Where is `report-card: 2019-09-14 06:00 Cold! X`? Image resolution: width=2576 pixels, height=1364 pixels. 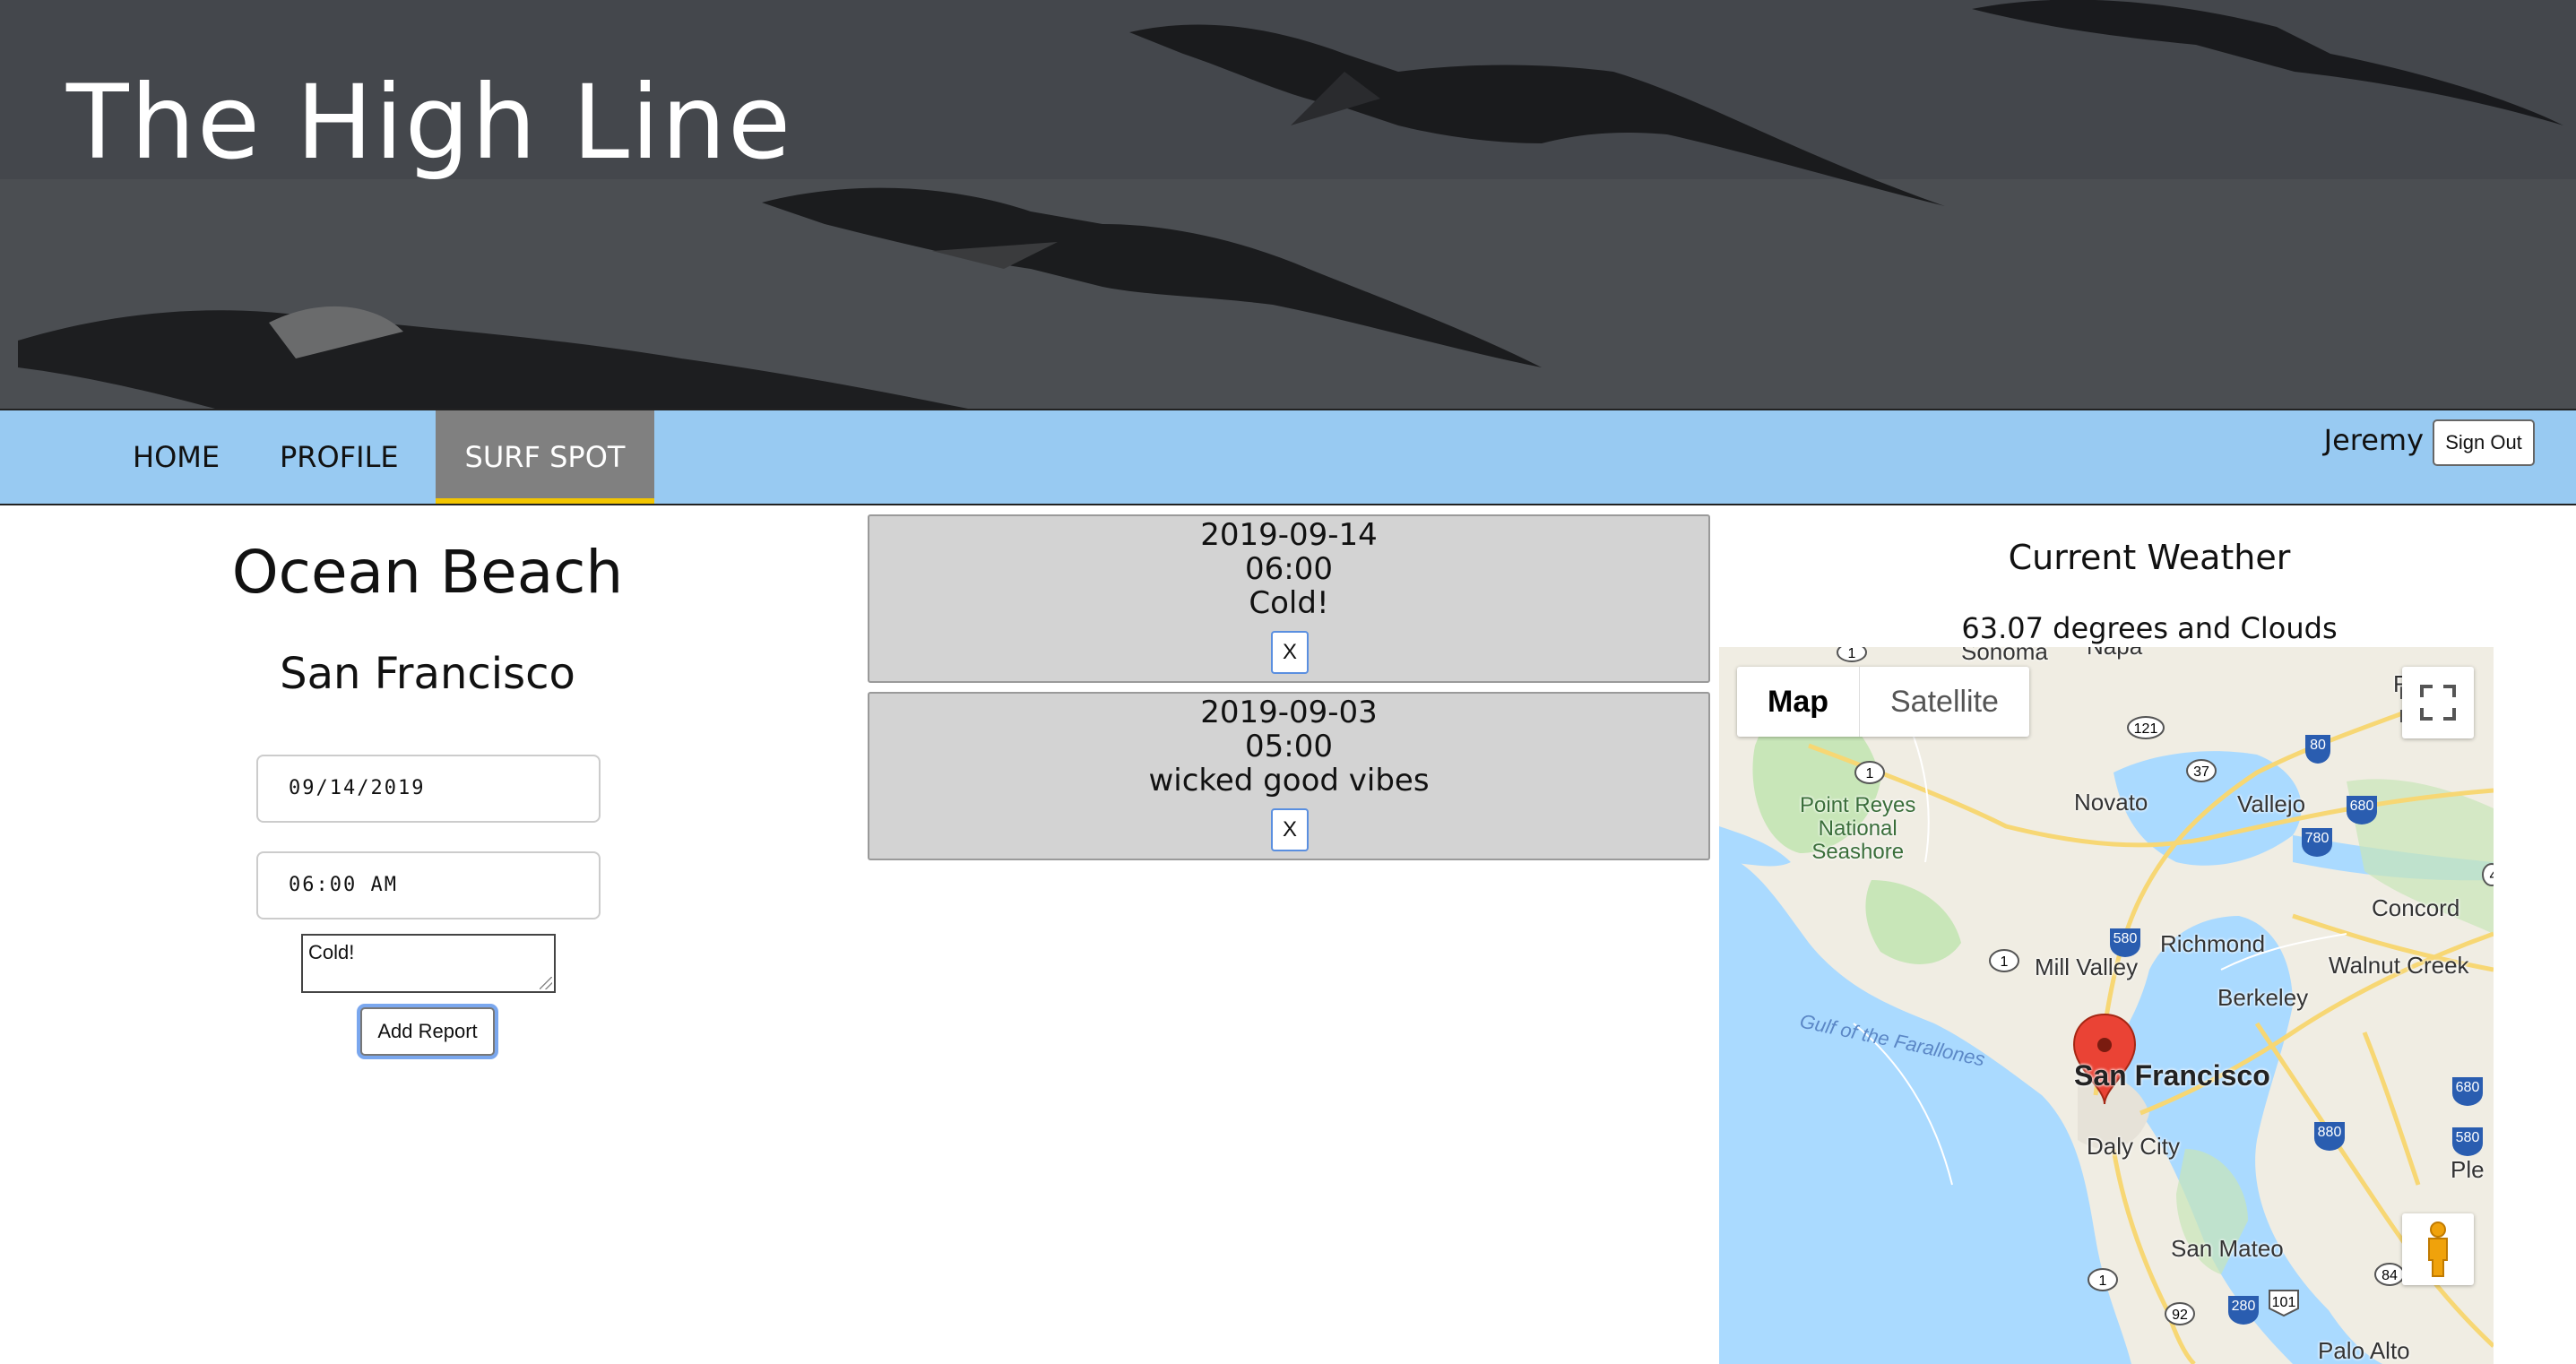 report-card: 2019-09-14 06:00 Cold! X is located at coordinates (1289, 598).